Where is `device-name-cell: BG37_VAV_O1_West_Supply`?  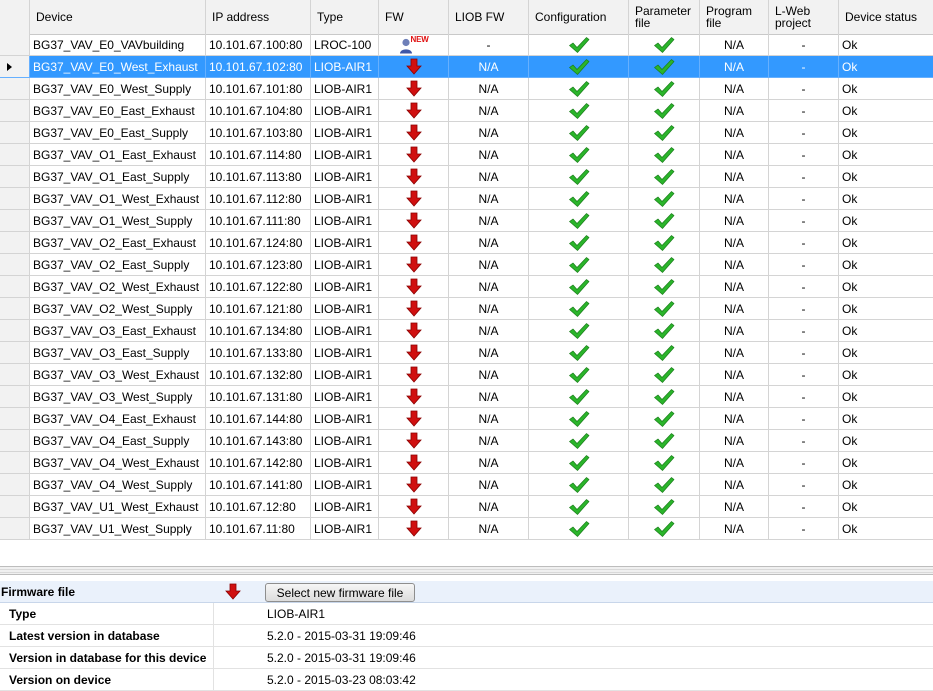 device-name-cell: BG37_VAV_O1_West_Supply is located at coordinates (118, 221).